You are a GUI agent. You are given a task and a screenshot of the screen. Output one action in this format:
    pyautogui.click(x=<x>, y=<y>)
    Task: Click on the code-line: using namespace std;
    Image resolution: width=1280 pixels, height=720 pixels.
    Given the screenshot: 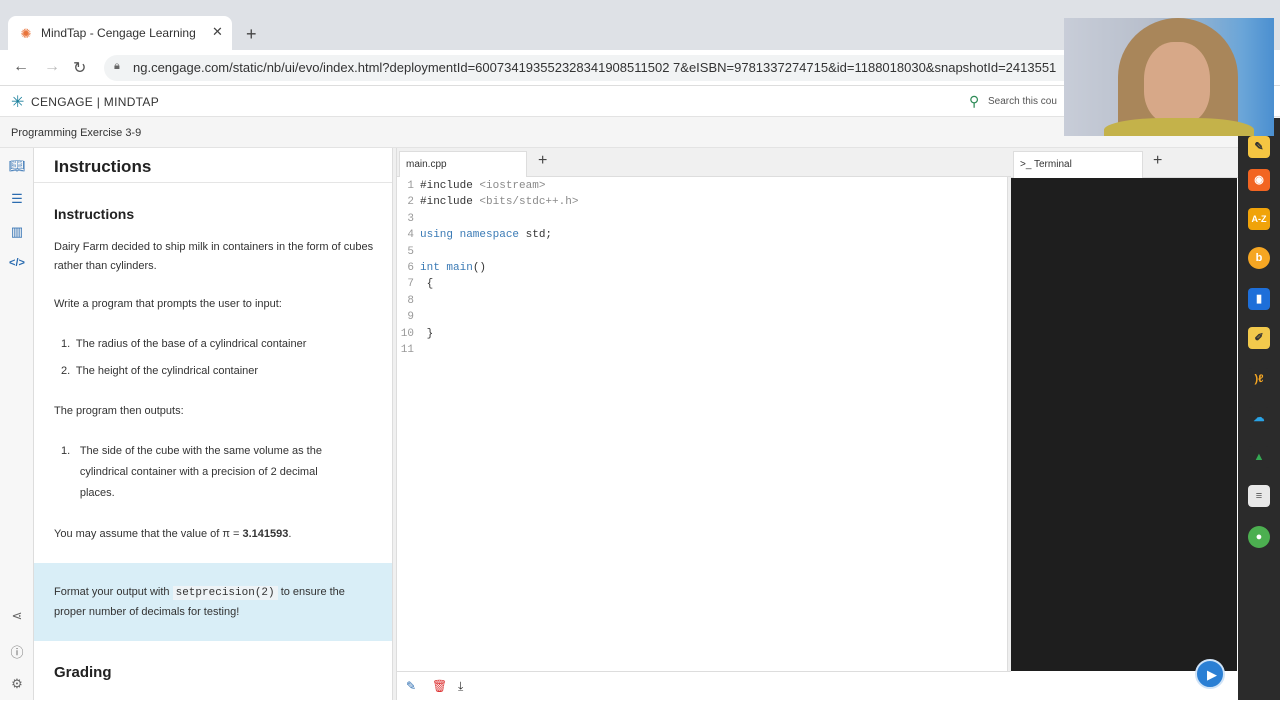 What is the action you would take?
    pyautogui.click(x=499, y=235)
    